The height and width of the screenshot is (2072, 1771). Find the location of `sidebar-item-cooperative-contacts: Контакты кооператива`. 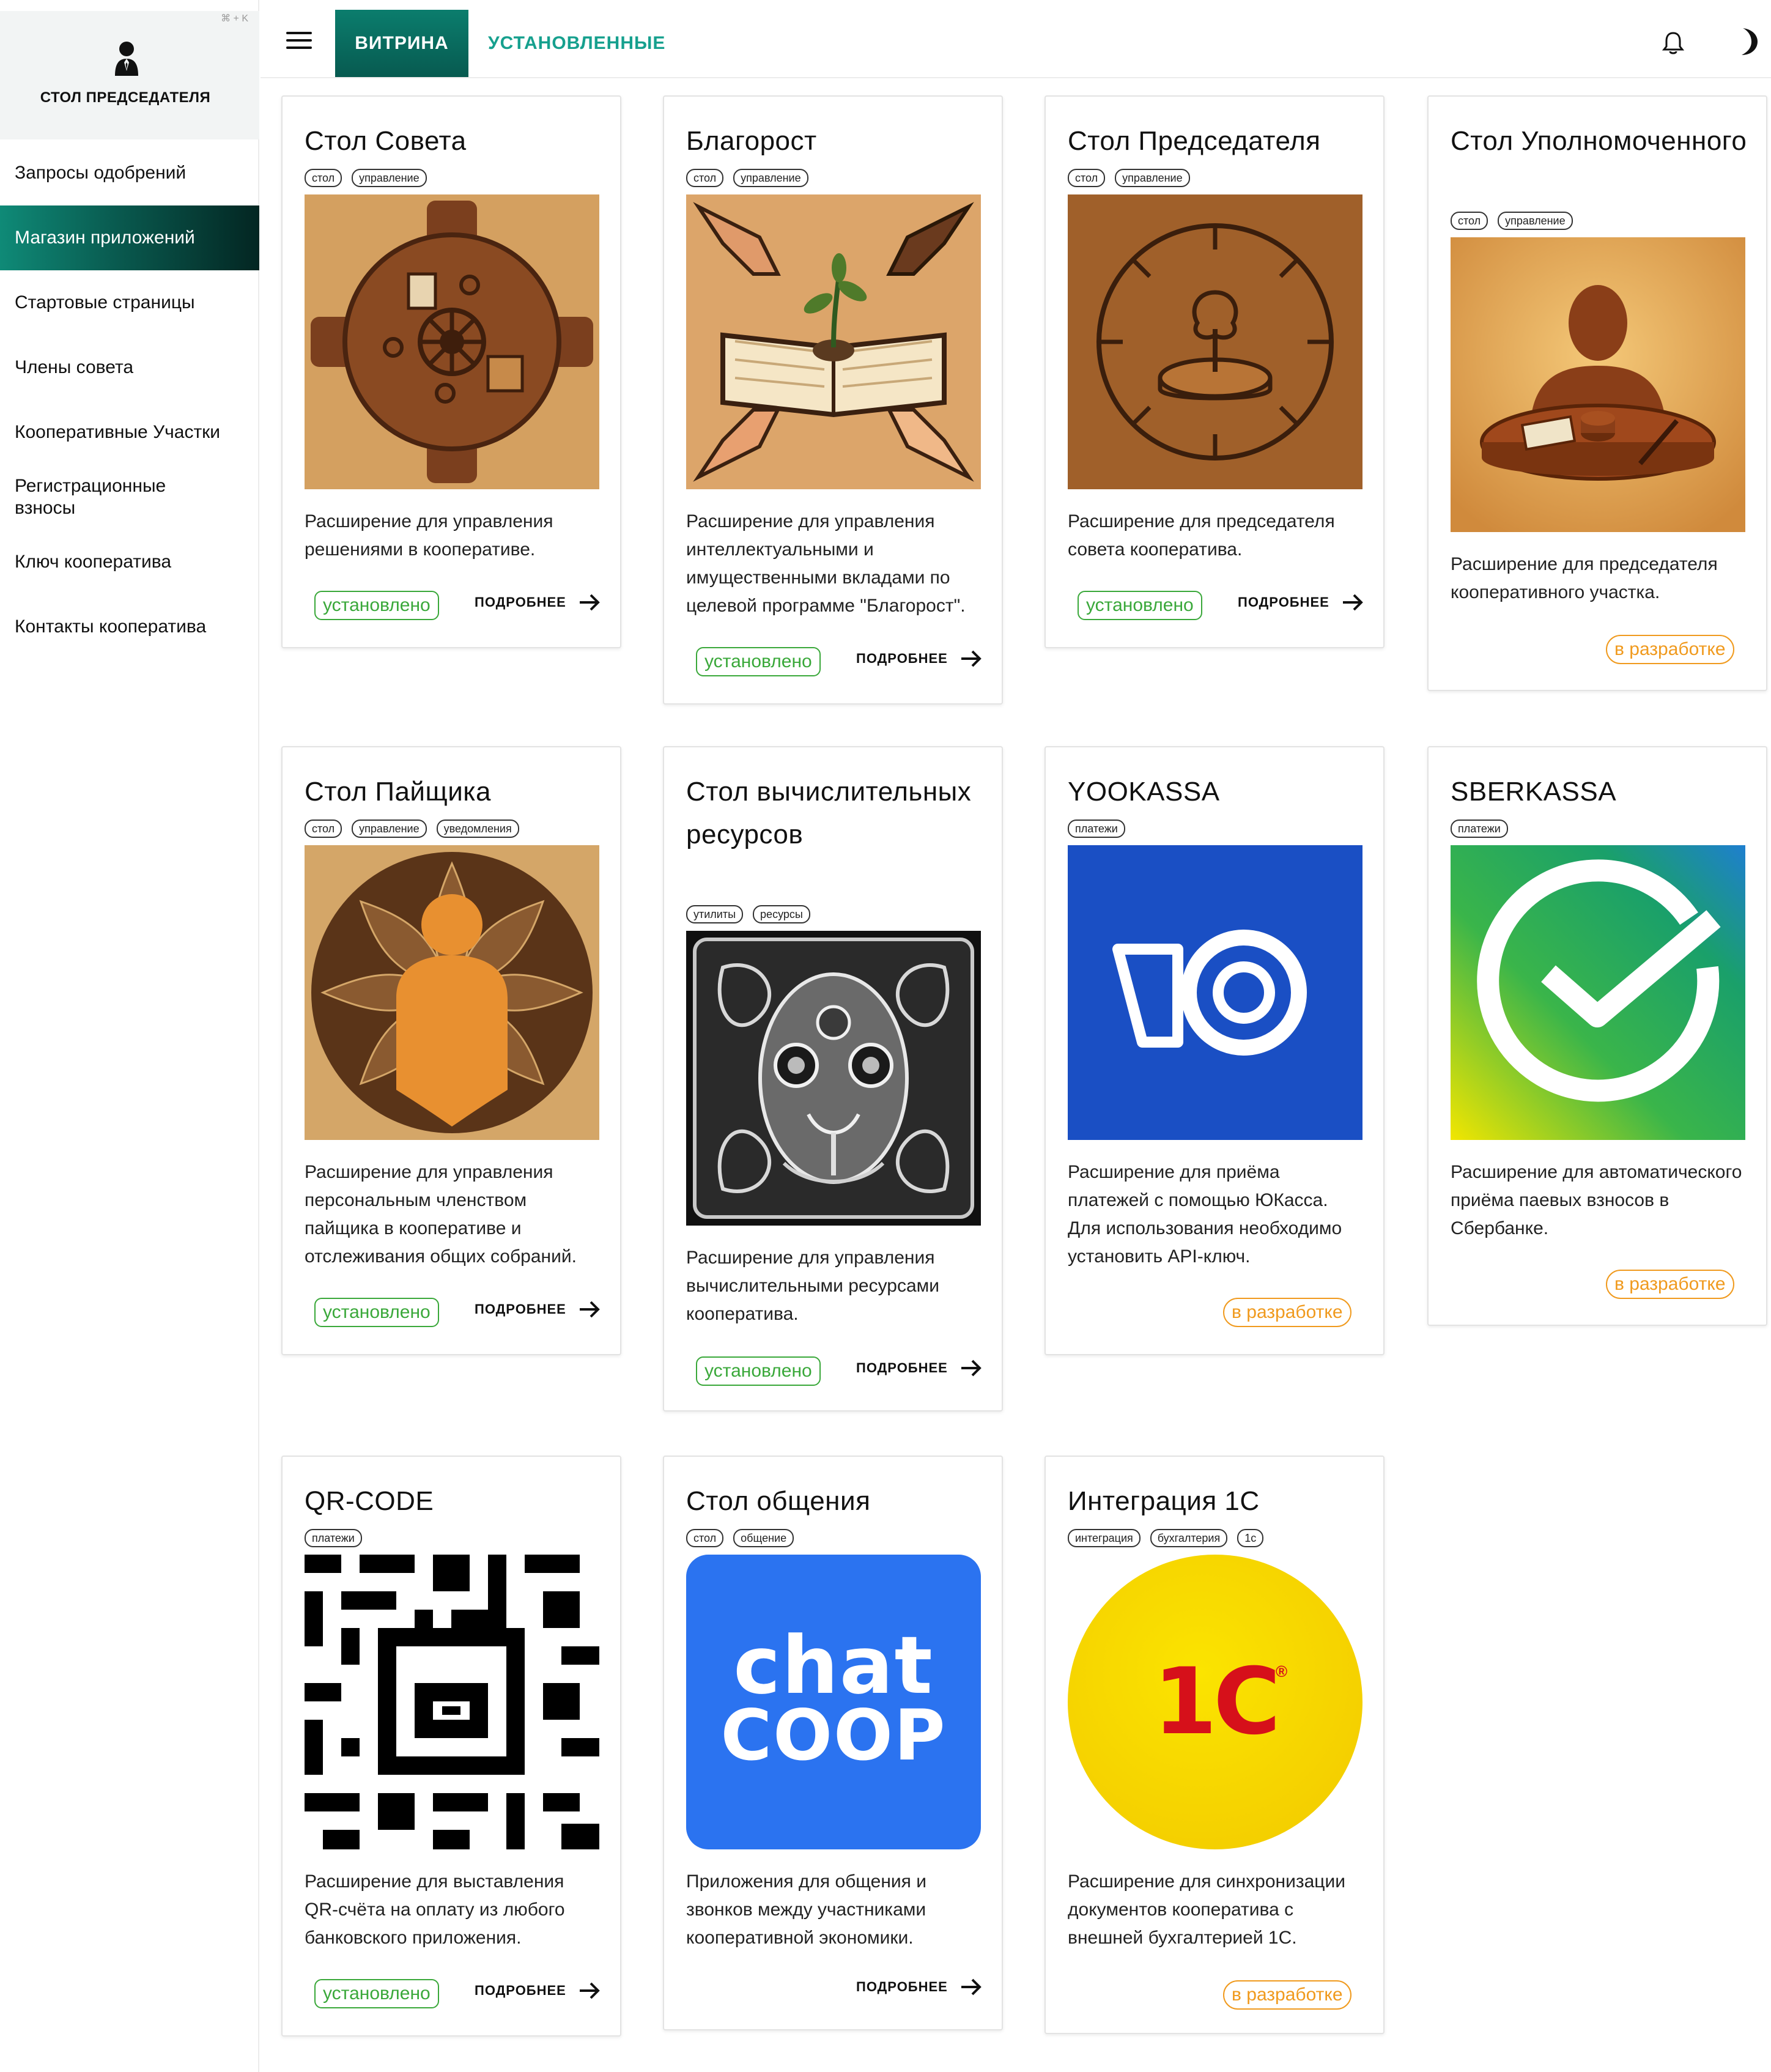

sidebar-item-cooperative-contacts: Контакты кооператива is located at coordinates (129, 626).